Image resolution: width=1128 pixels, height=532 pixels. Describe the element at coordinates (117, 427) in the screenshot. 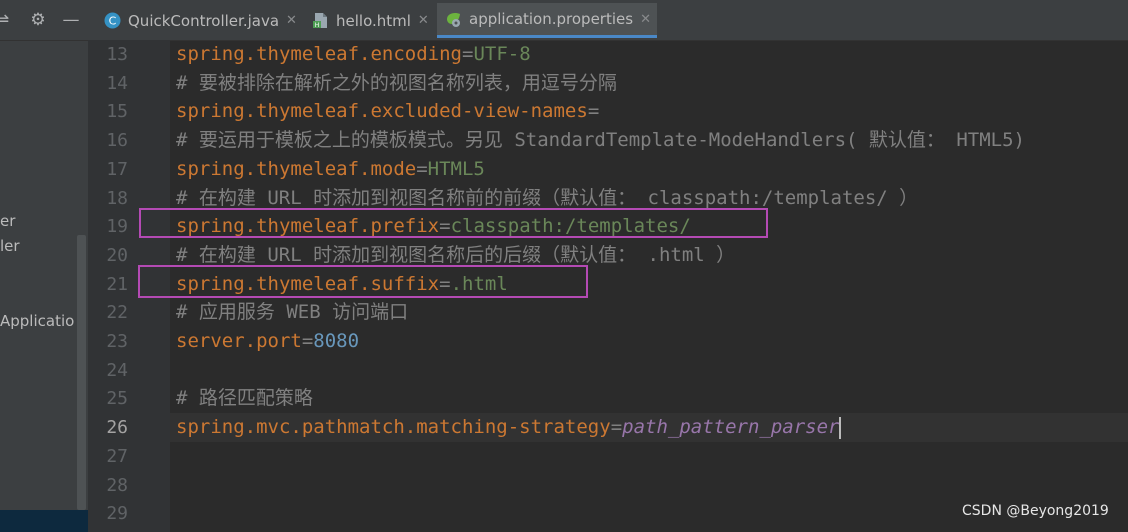

I see `line-number: 26` at that location.